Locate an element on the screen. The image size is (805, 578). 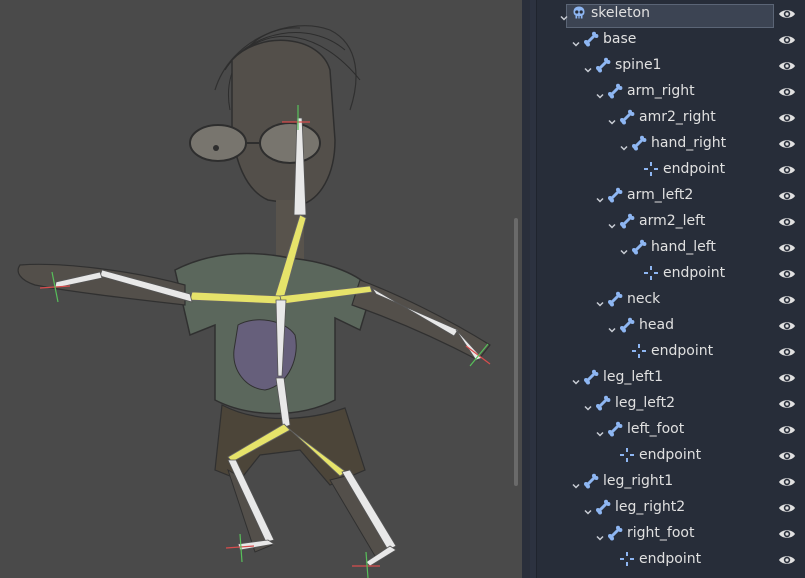
tree-item-hand-left: hand_left is located at coordinates (671, 247).